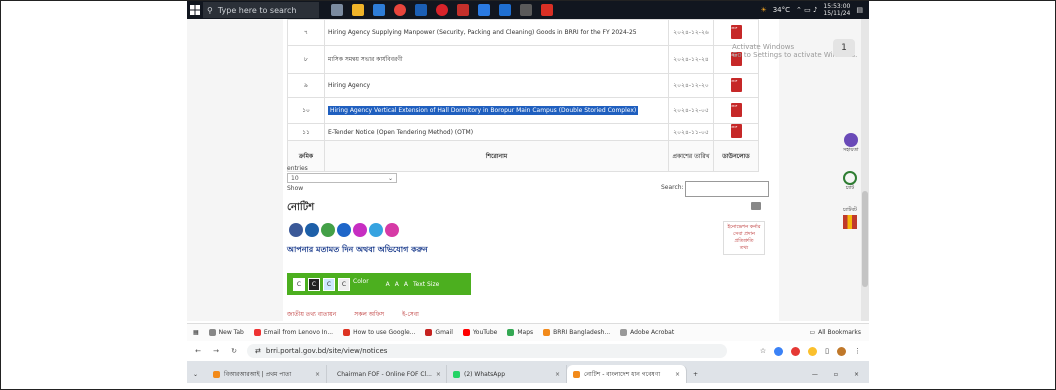  Describe the element at coordinates (328, 230) in the screenshot. I see `whatsapp-icon` at that location.